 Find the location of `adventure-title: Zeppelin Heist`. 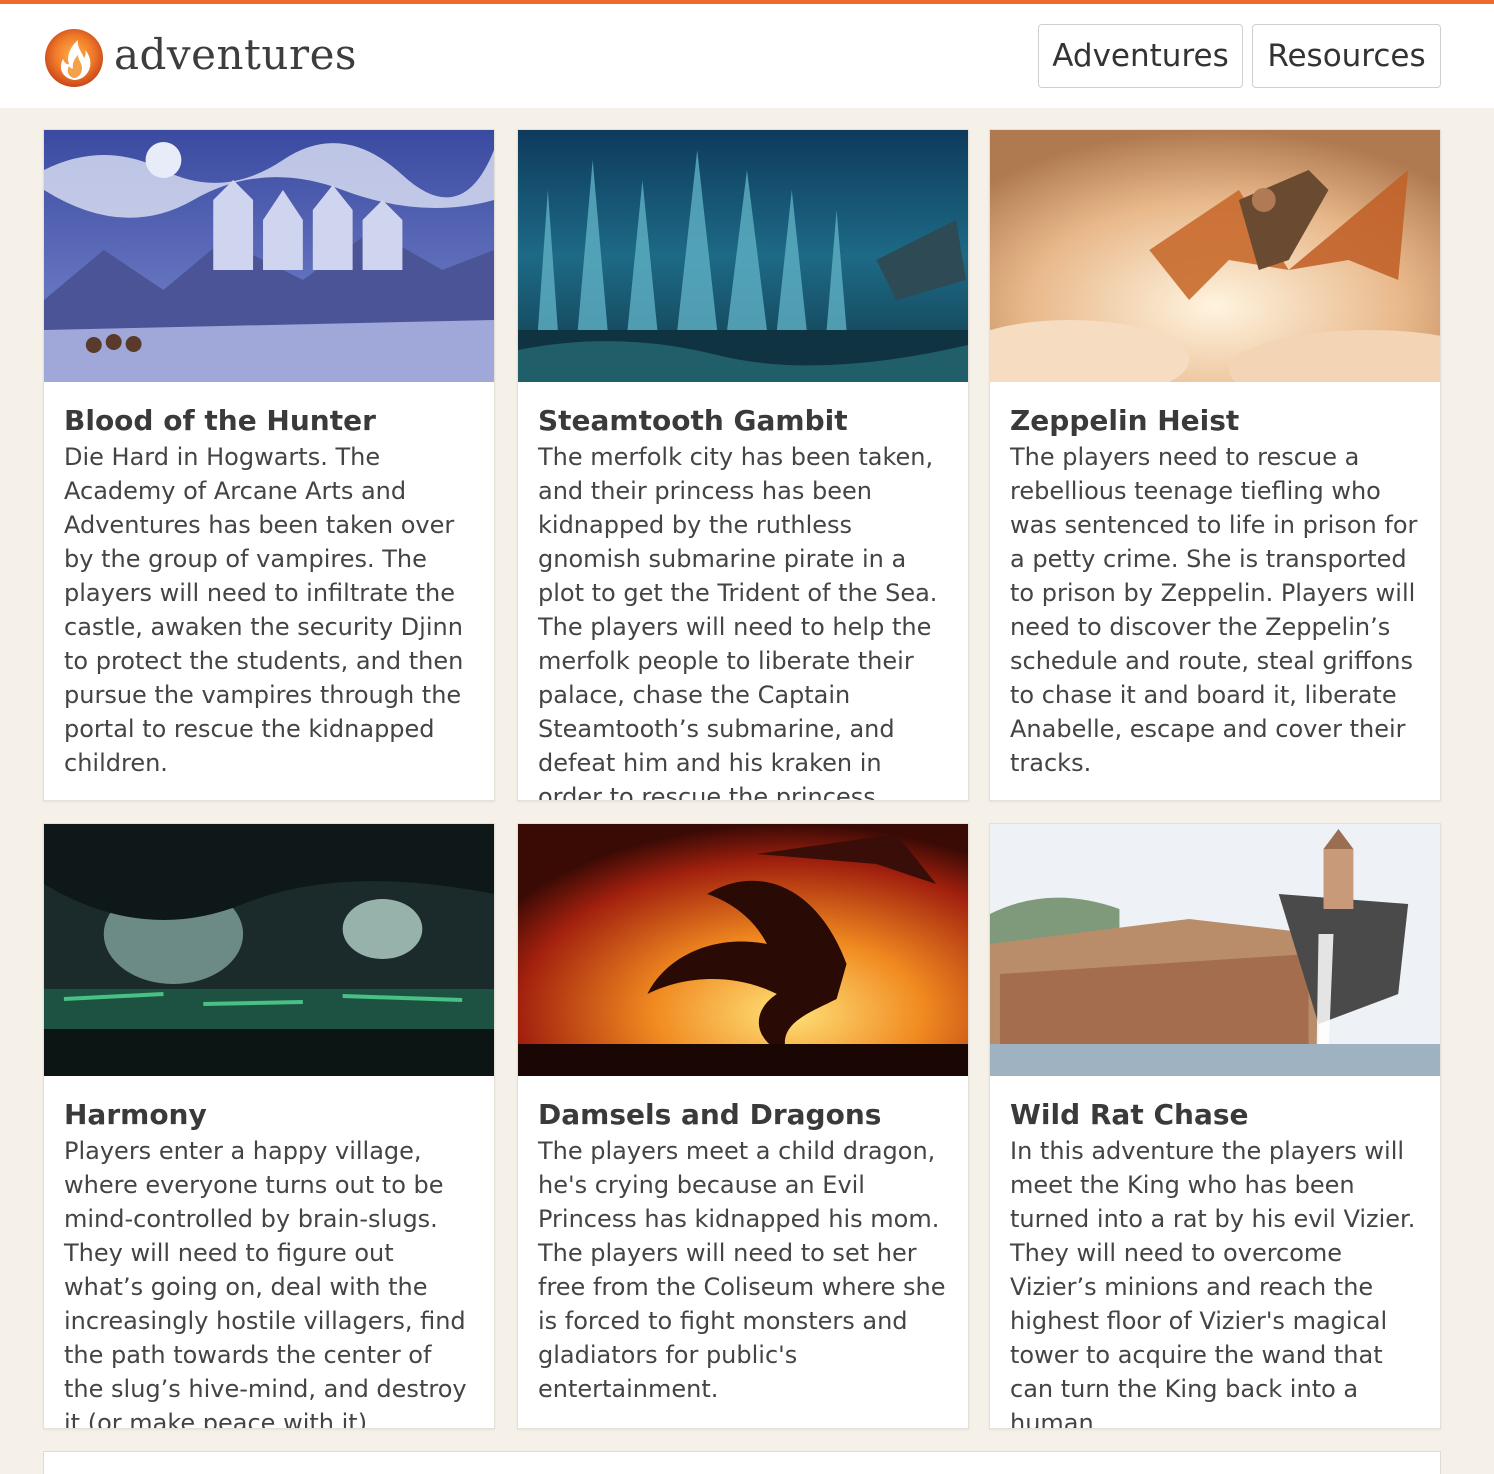

adventure-title: Zeppelin Heist is located at coordinates (1215, 421).